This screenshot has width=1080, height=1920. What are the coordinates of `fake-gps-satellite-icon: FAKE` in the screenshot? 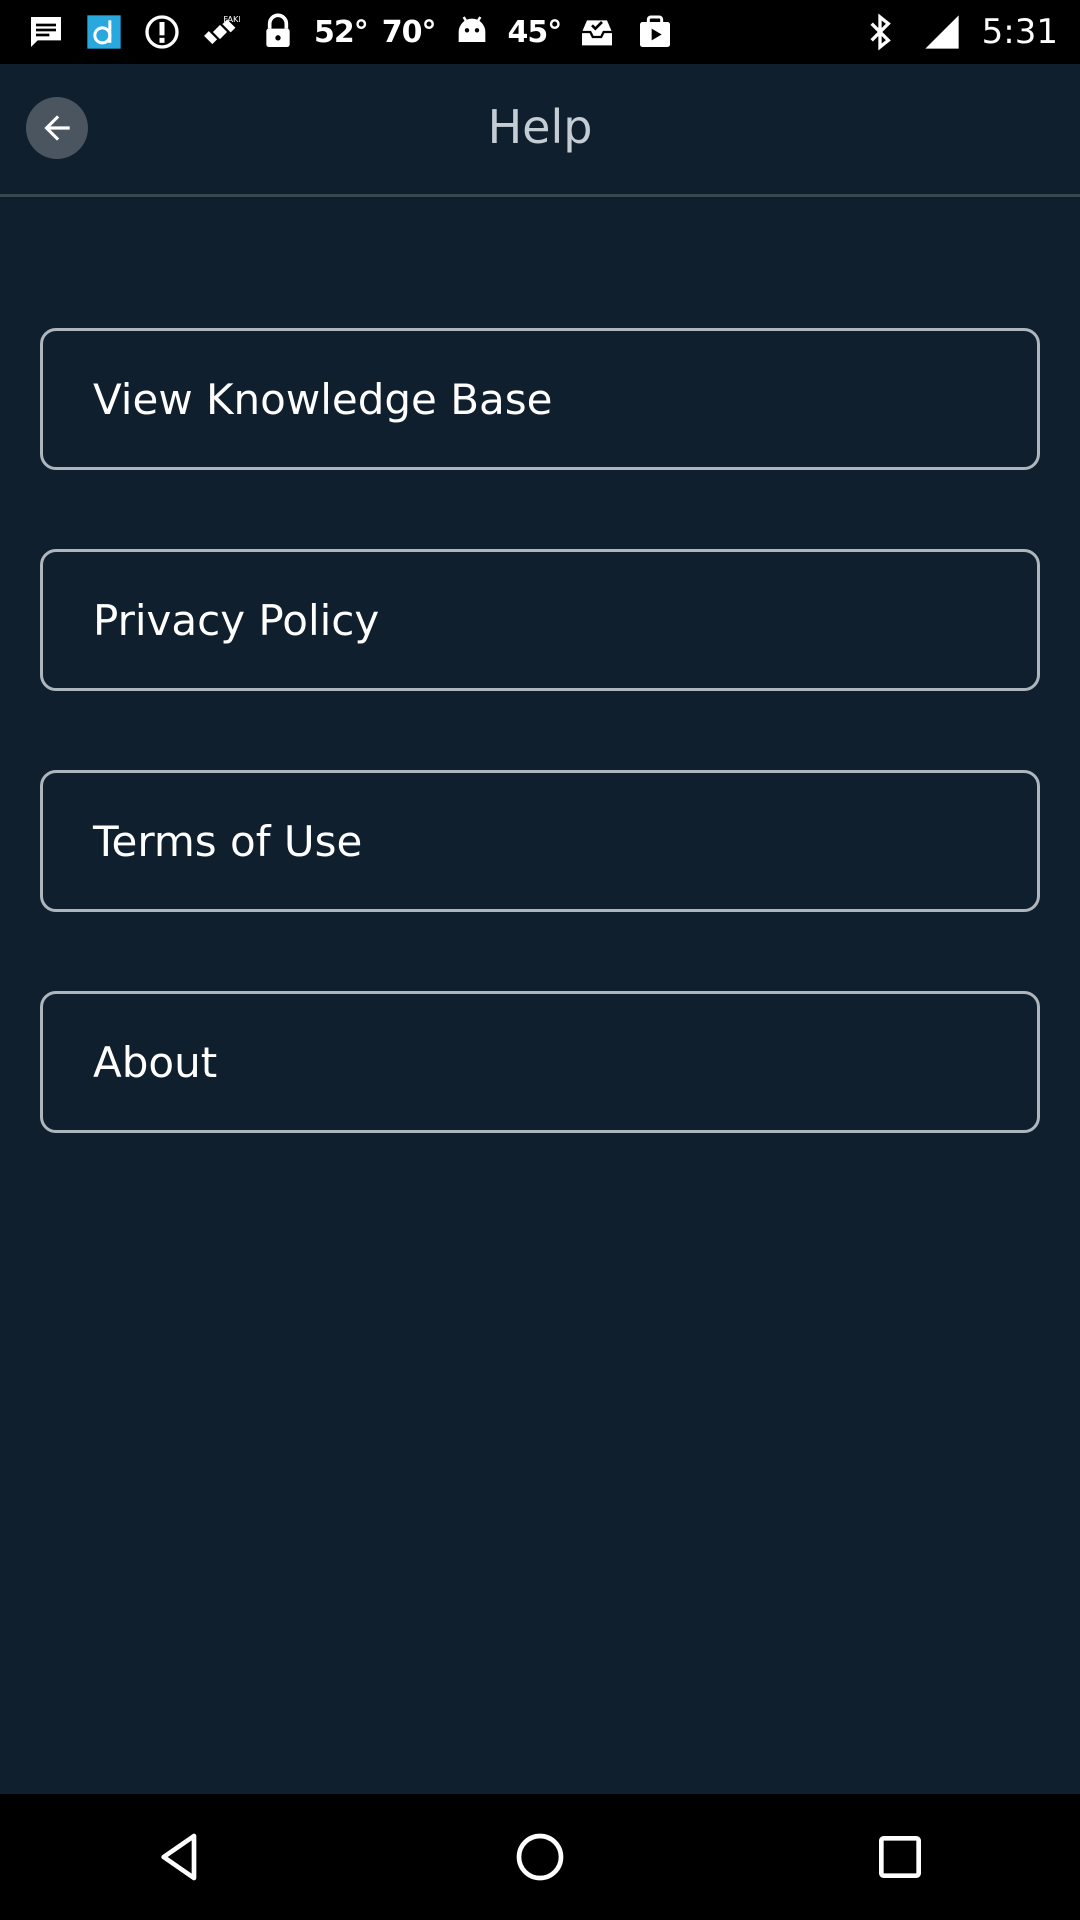 It's located at (220, 32).